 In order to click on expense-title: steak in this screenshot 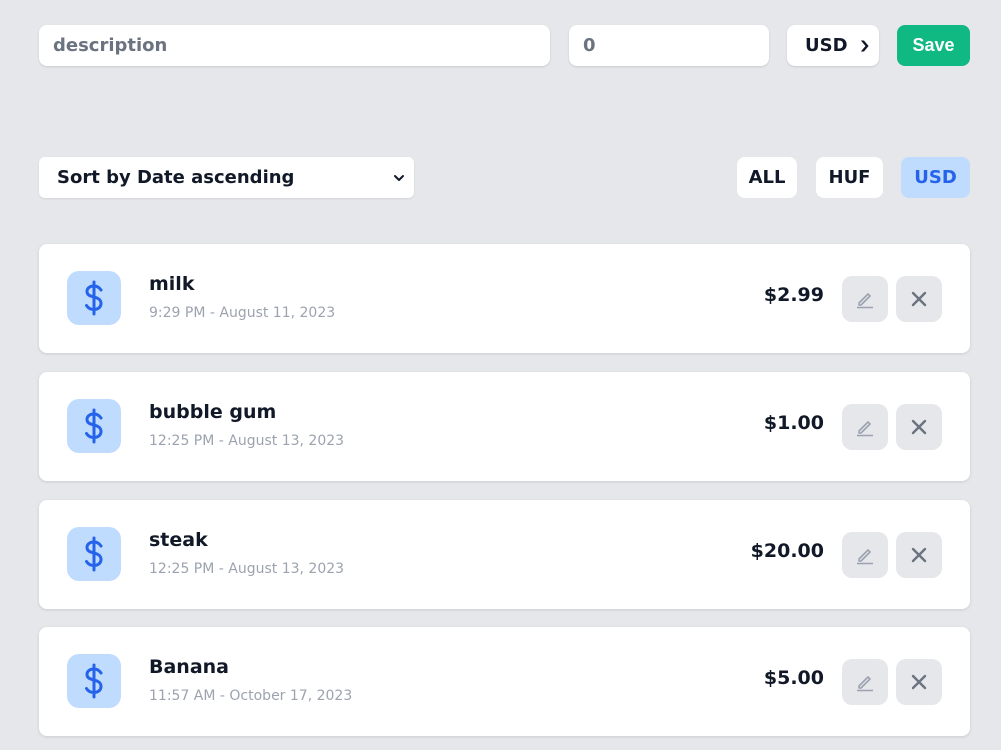, I will do `click(178, 540)`.